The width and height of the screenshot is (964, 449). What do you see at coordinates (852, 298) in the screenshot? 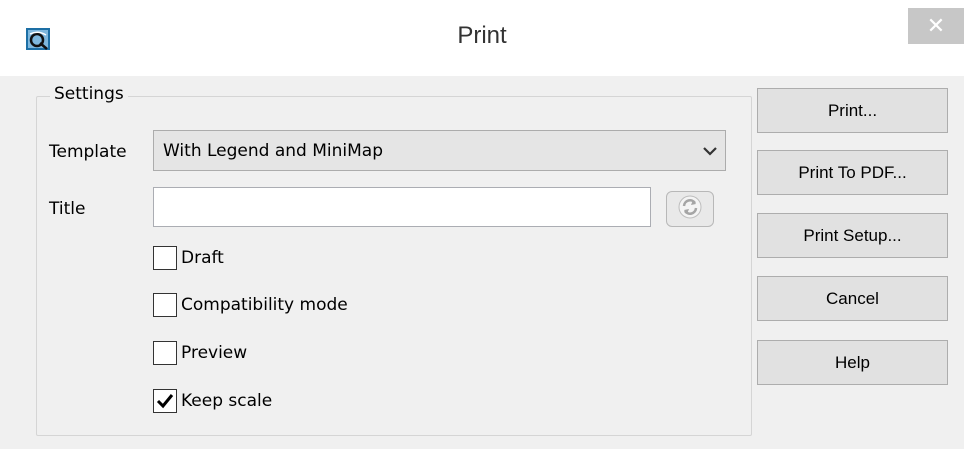
I see `cancel-button: Cancel` at bounding box center [852, 298].